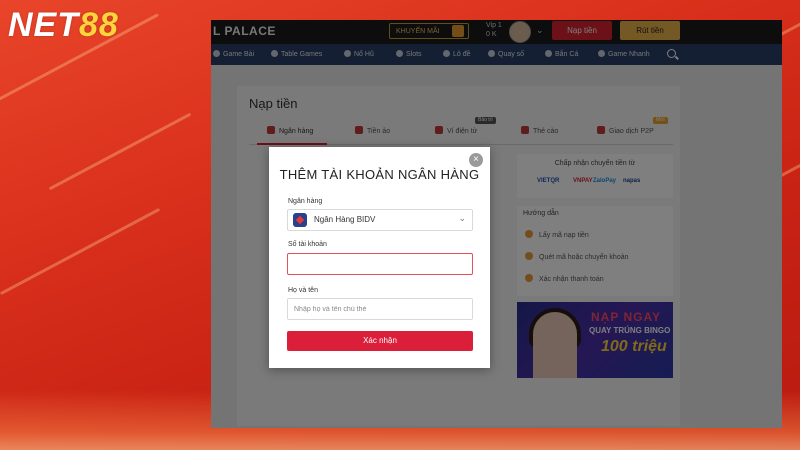  I want to click on full-name-field, so click(380, 309).